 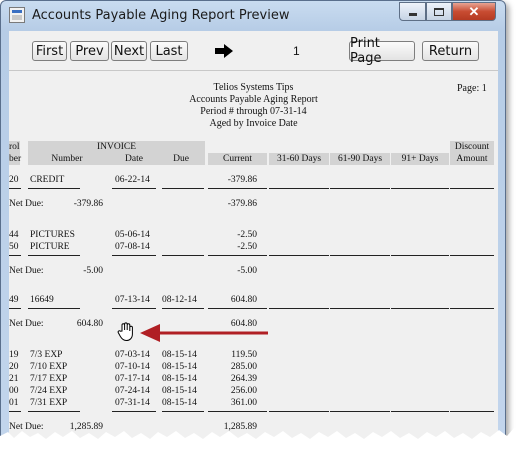 What do you see at coordinates (253, 111) in the screenshot?
I see `report-period: Period # through 07-31-14` at bounding box center [253, 111].